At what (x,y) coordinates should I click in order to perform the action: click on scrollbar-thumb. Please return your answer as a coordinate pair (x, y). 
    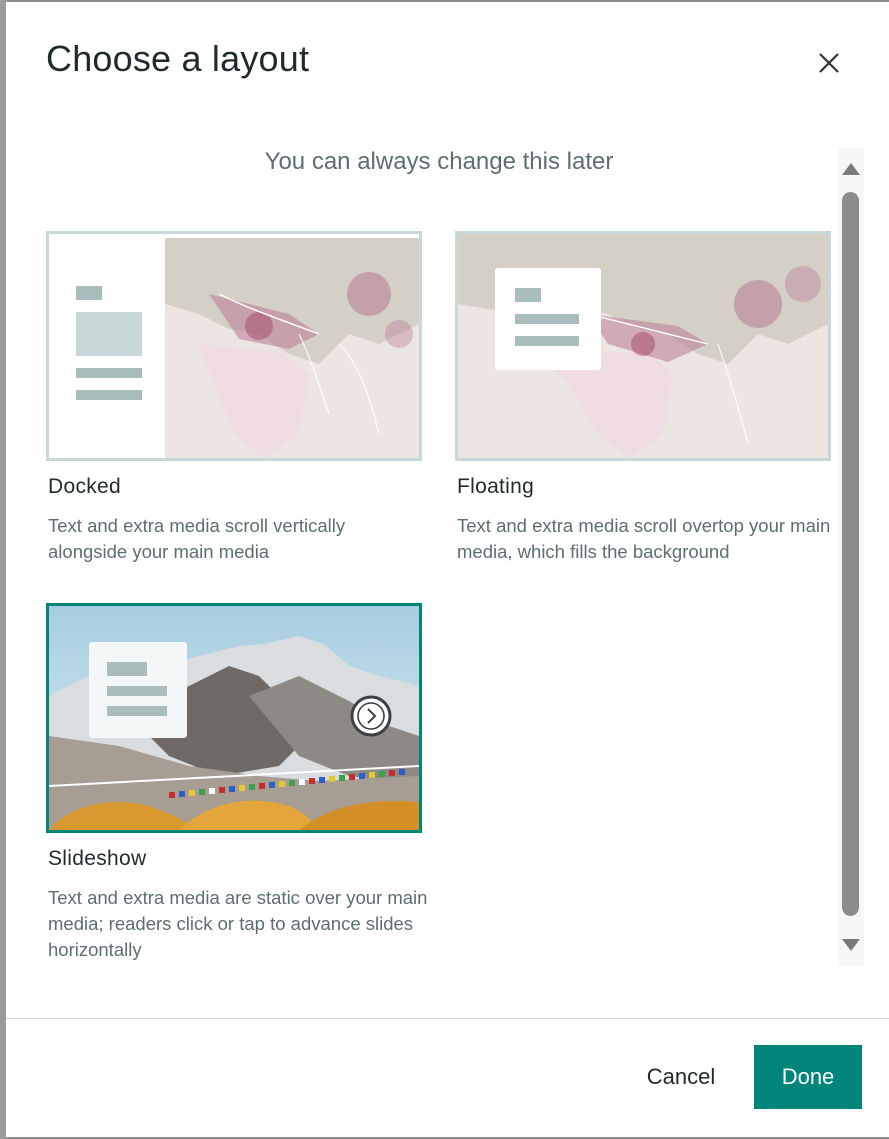
    Looking at the image, I should click on (850, 554).